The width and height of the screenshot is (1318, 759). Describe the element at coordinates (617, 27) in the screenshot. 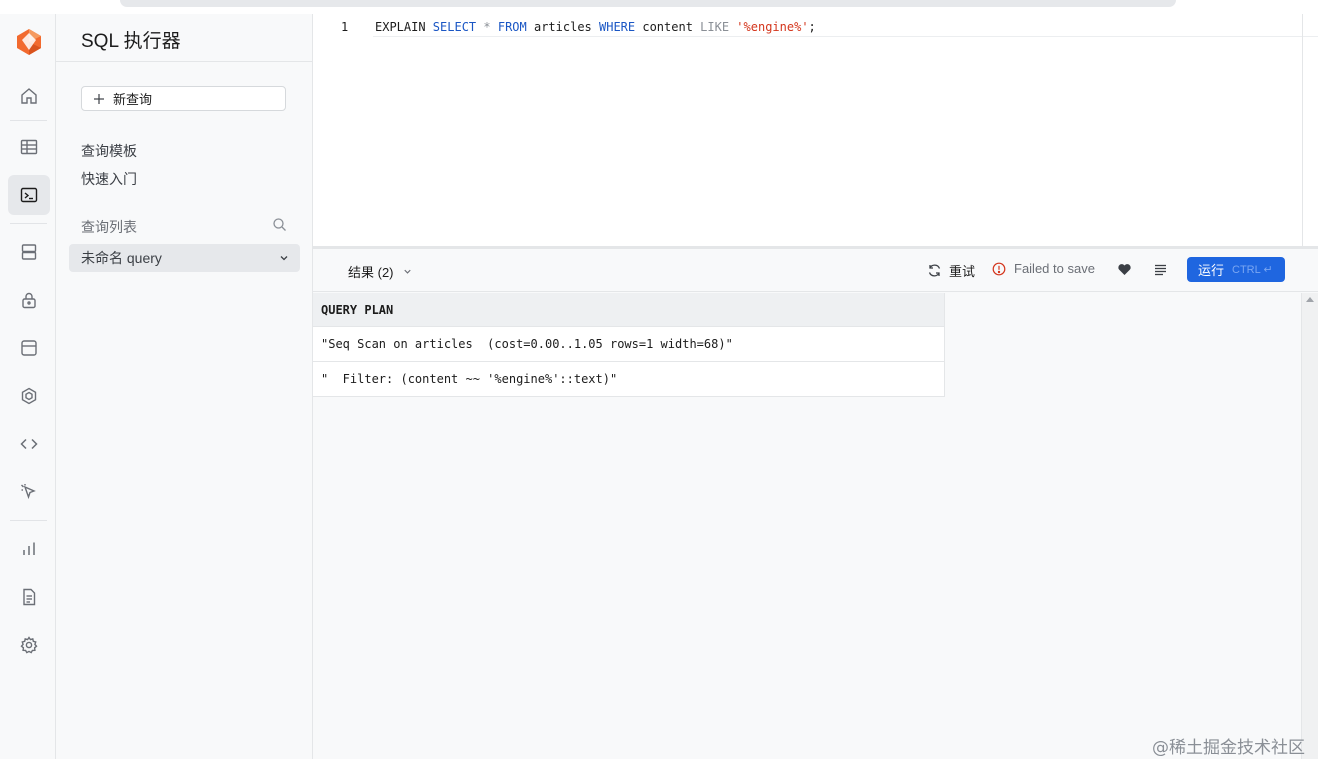

I see `code-token: WHERE` at that location.